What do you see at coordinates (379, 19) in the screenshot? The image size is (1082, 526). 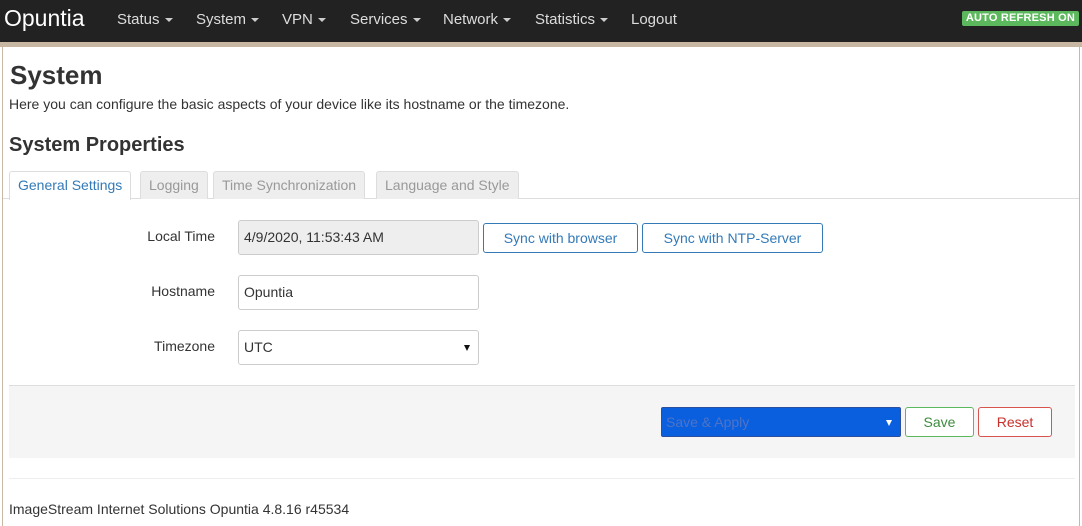 I see `nav-services-label: Services` at bounding box center [379, 19].